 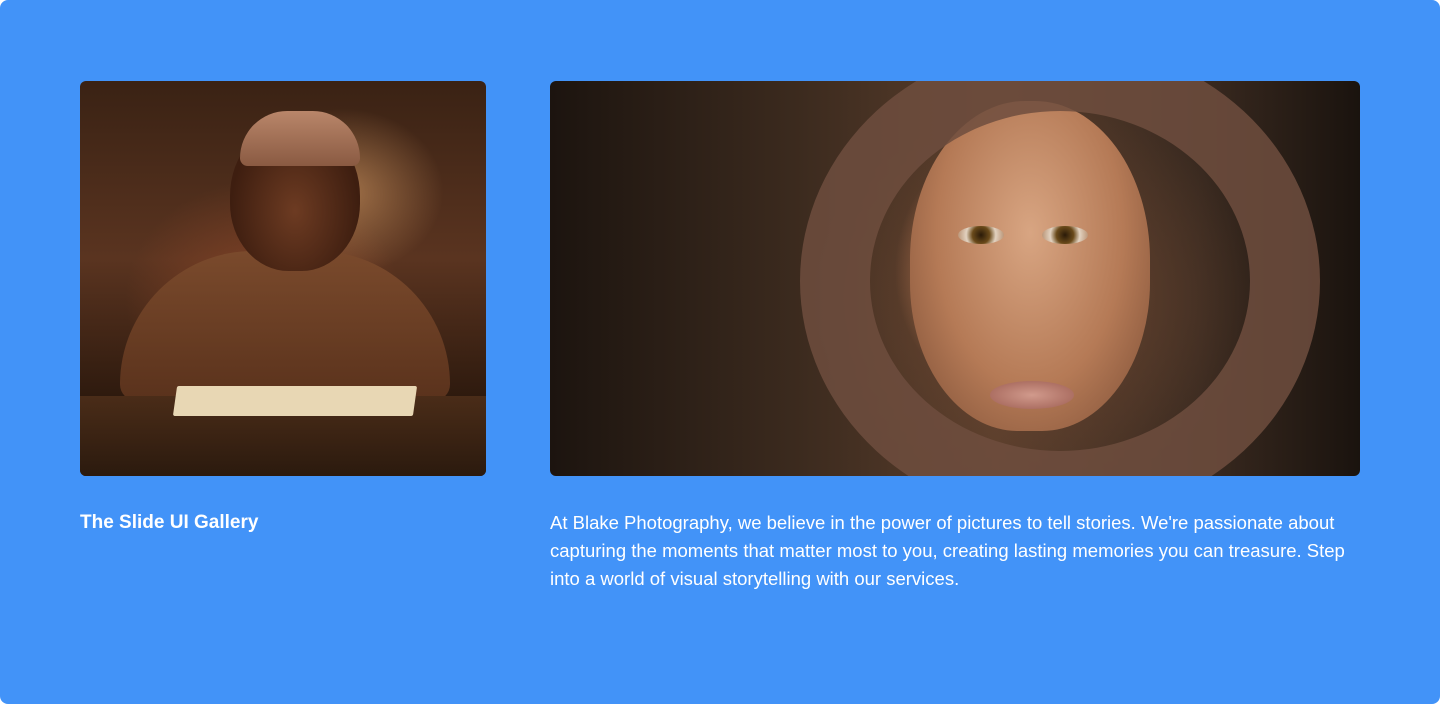 I want to click on photo-shape-hat, so click(x=300, y=138).